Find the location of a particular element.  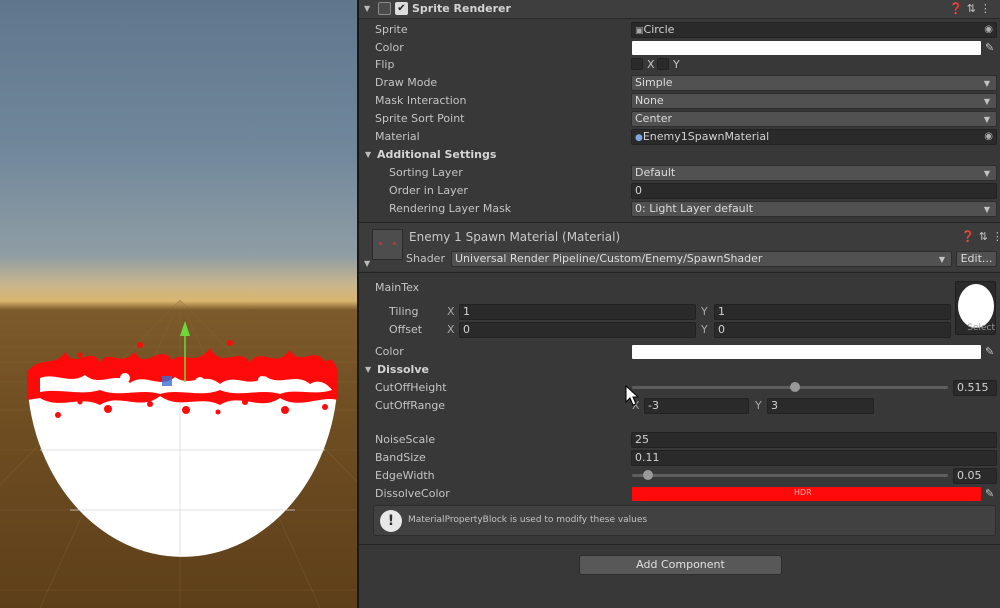

sprite-asset-icon: ▣ is located at coordinates (639, 31).